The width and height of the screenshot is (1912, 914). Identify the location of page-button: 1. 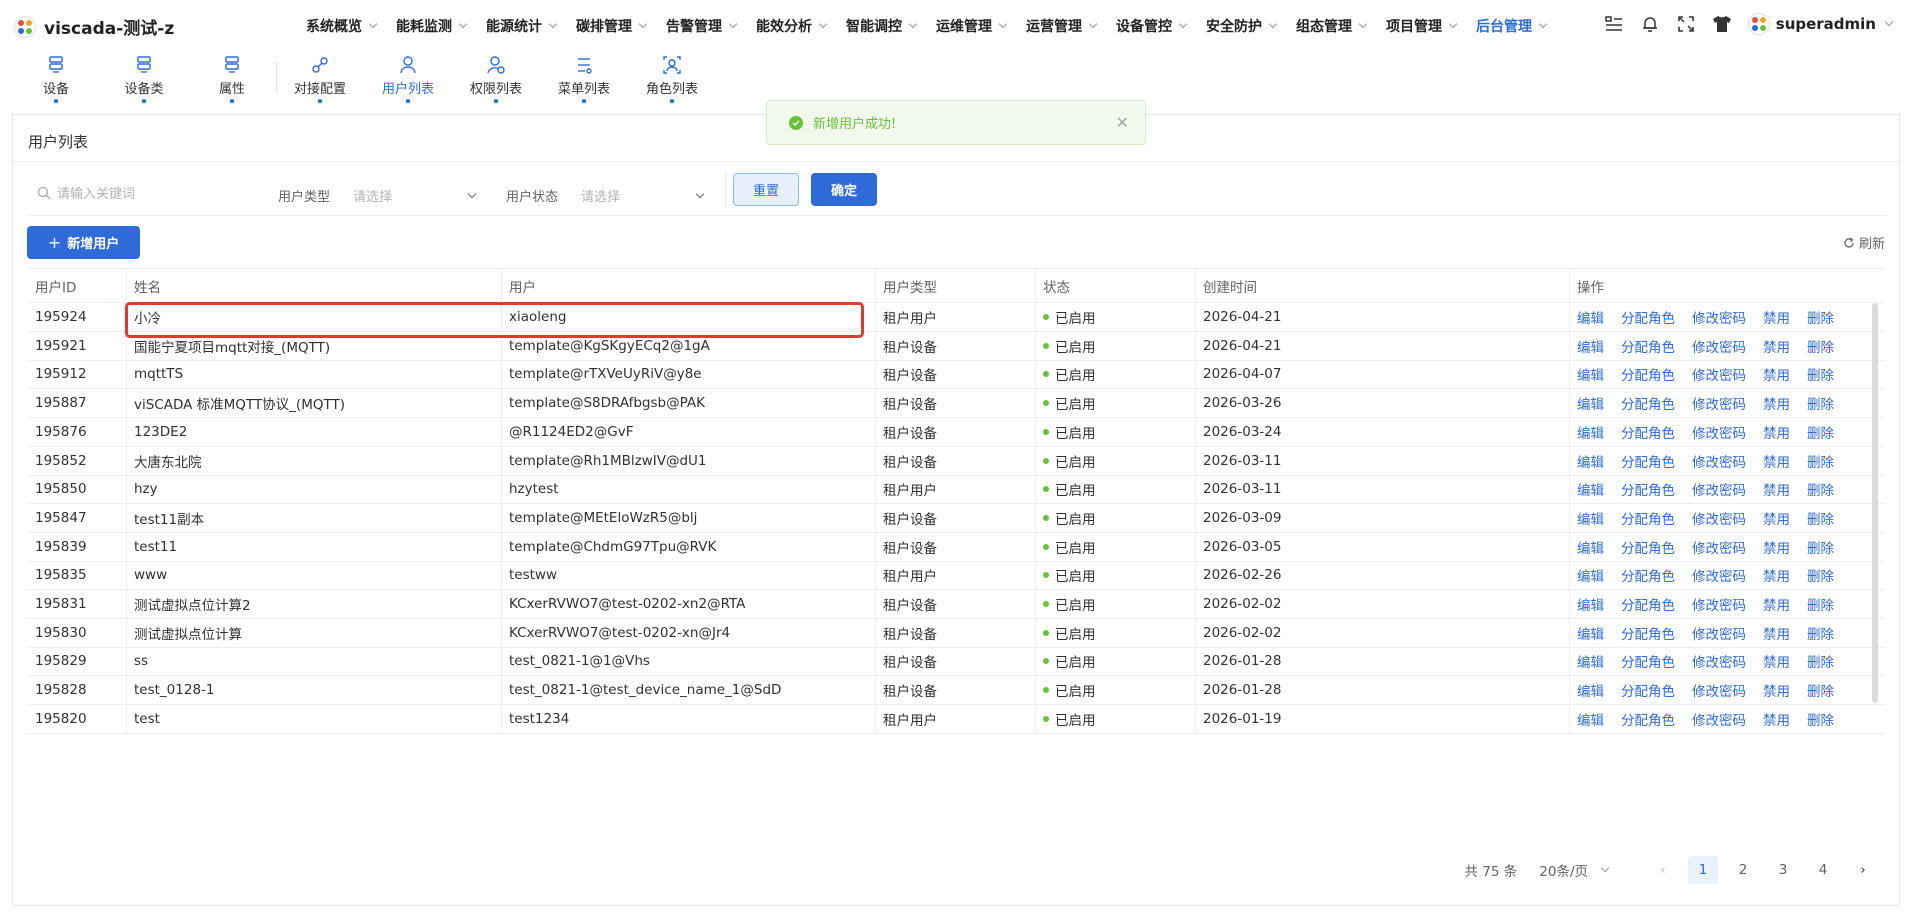
(1703, 870).